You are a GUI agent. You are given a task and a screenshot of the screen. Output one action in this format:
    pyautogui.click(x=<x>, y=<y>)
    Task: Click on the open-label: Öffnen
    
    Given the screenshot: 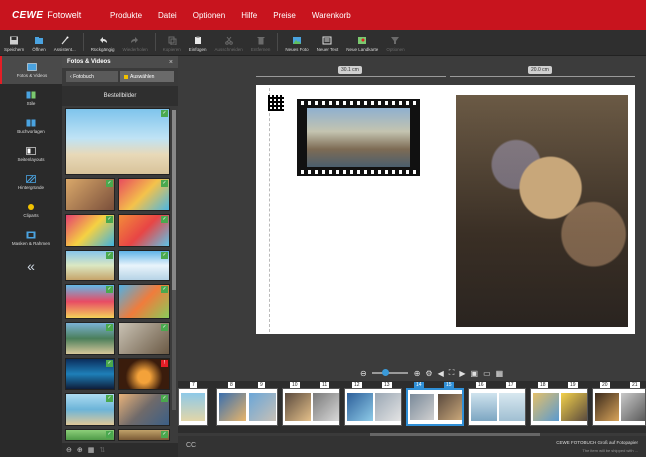 What is the action you would take?
    pyautogui.click(x=39, y=49)
    